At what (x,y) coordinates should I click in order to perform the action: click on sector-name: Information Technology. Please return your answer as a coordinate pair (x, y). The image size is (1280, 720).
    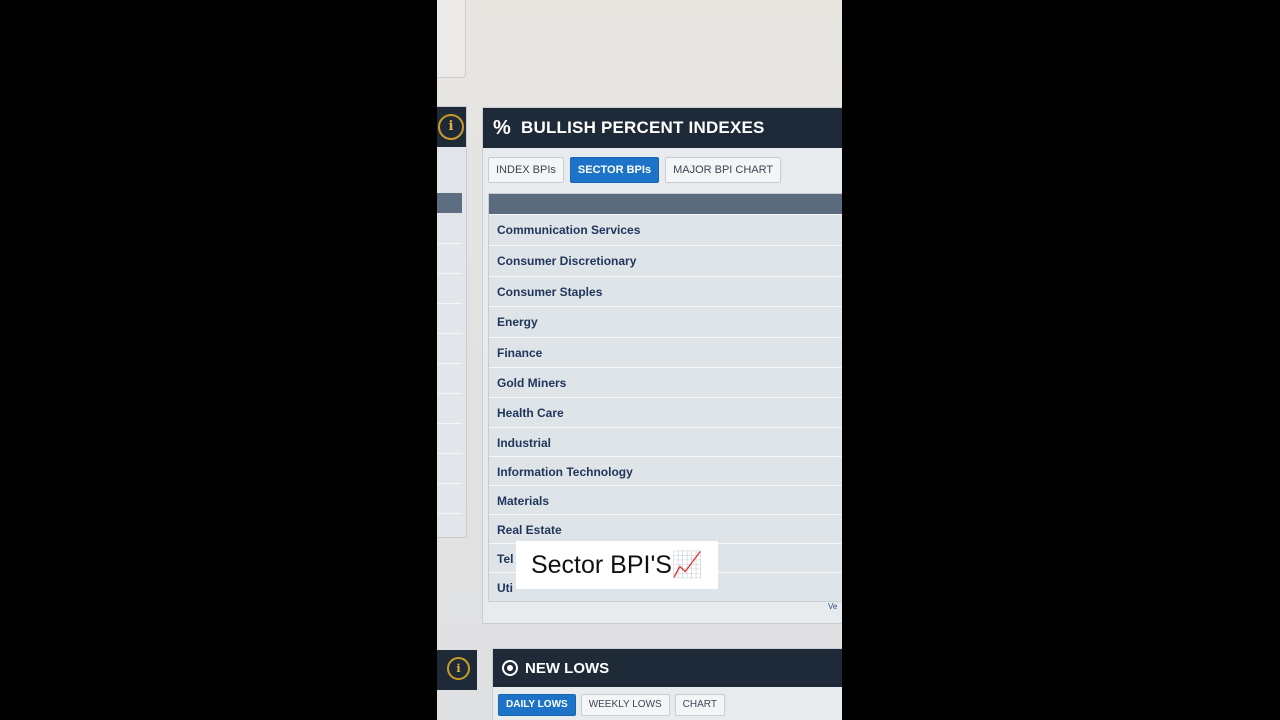
    Looking at the image, I should click on (565, 472).